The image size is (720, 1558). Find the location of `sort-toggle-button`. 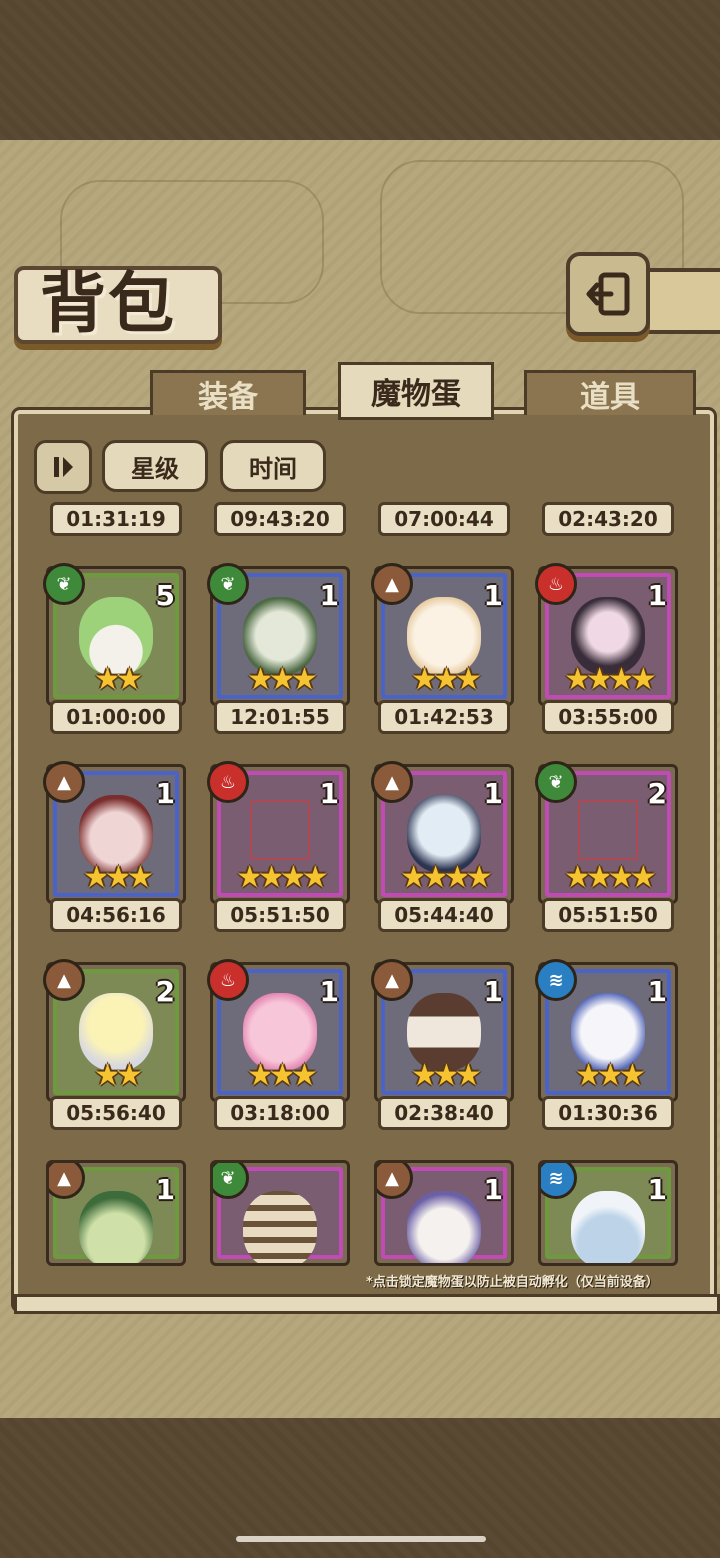

sort-toggle-button is located at coordinates (63, 467).